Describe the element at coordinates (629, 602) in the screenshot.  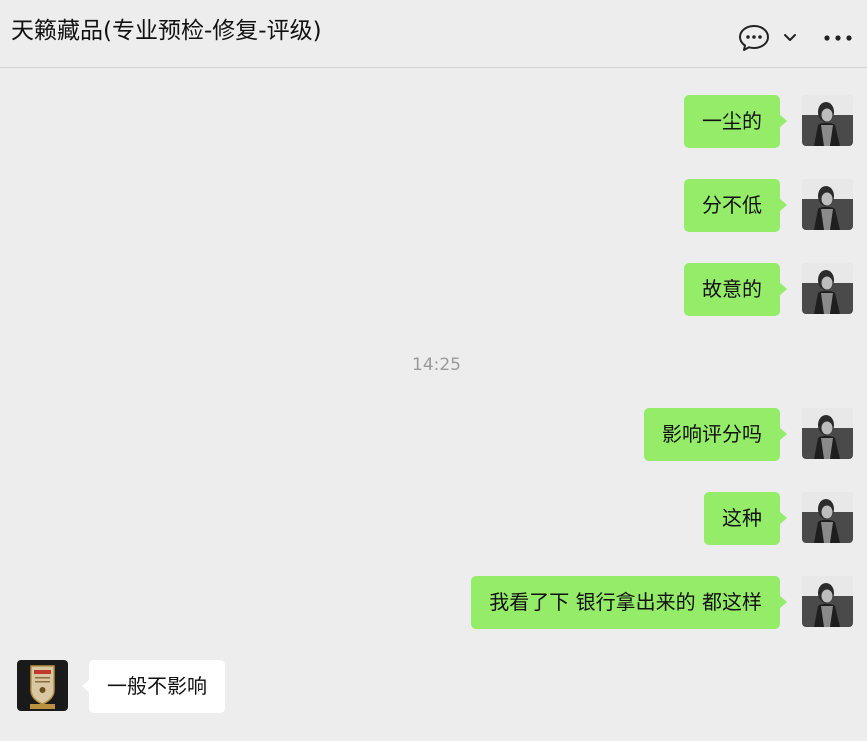
I see `message-bubble-sent: 我看了下 银行拿出来的 都这样` at that location.